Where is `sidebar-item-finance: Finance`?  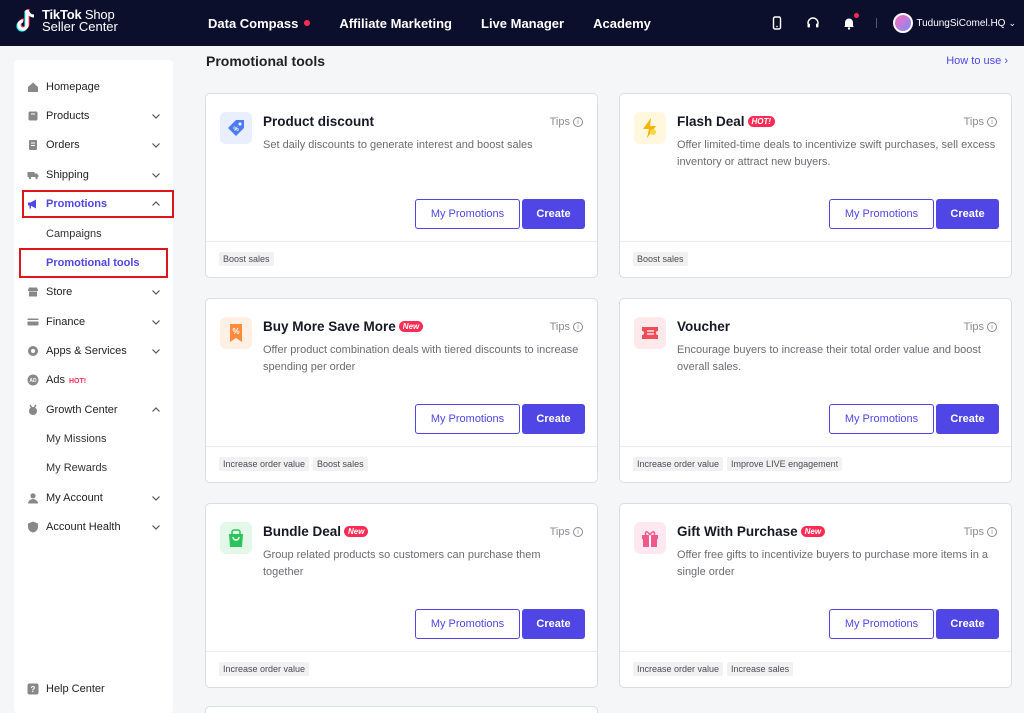
sidebar-item-finance: Finance is located at coordinates (93, 322).